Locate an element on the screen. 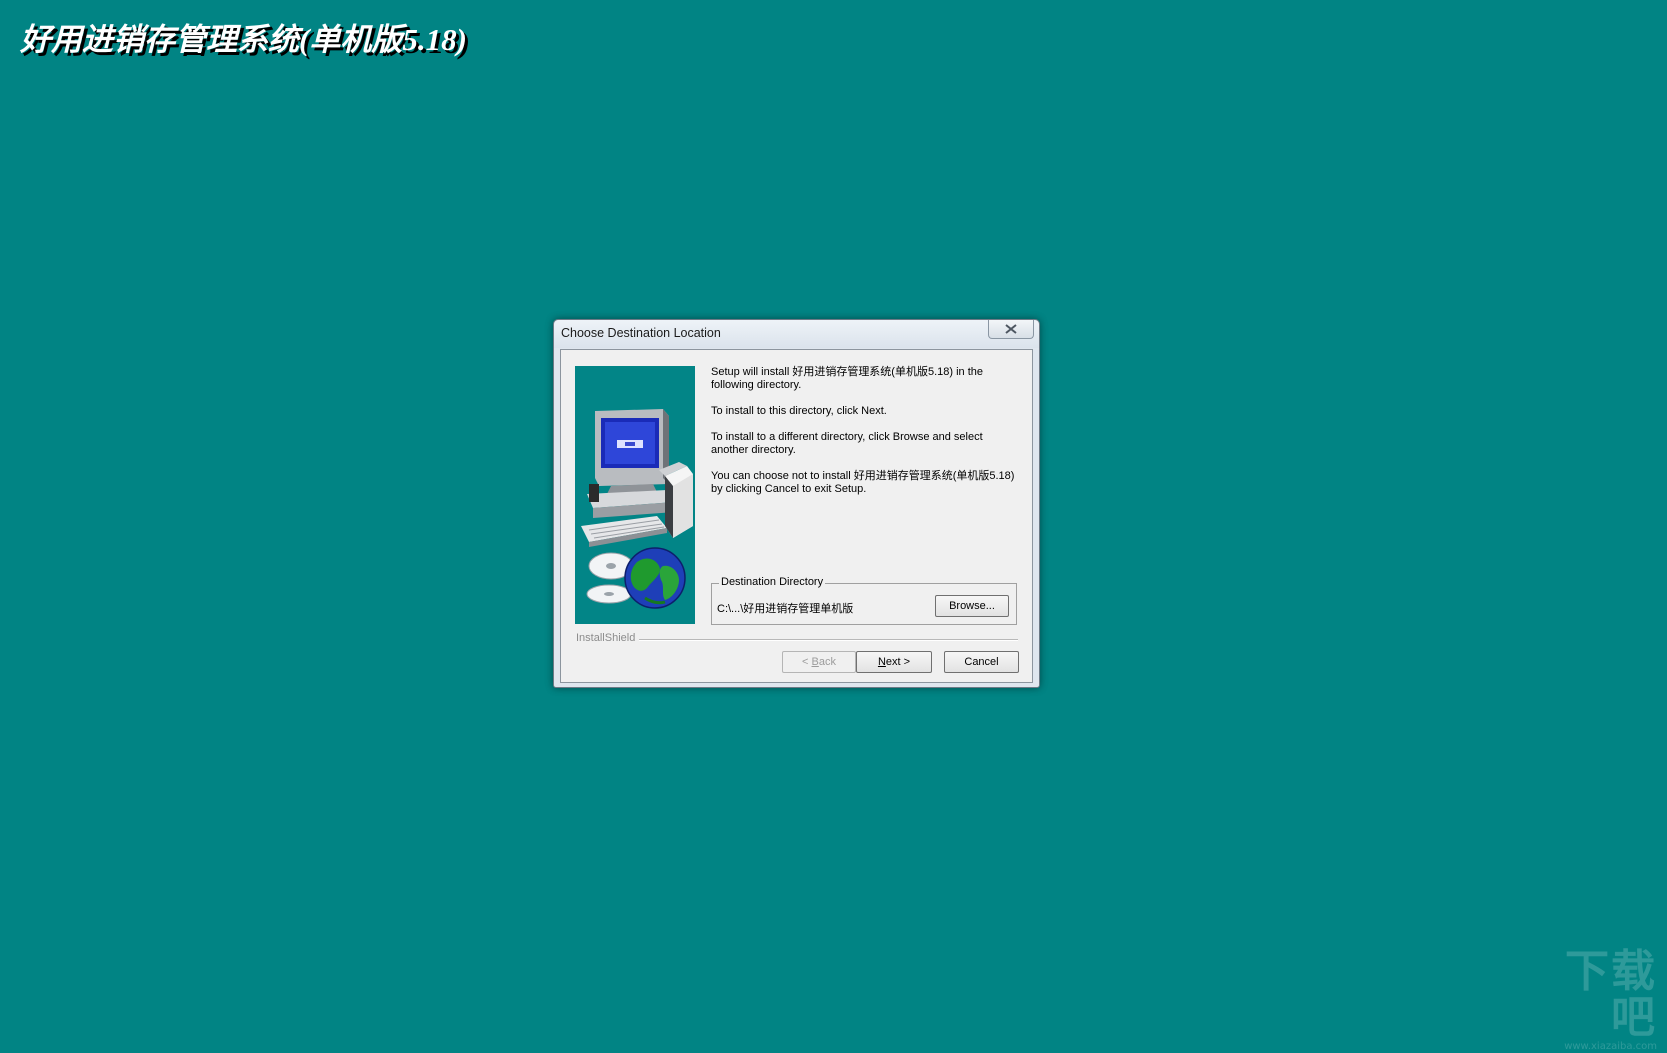 The width and height of the screenshot is (1667, 1053). next-button: Next > is located at coordinates (894, 662).